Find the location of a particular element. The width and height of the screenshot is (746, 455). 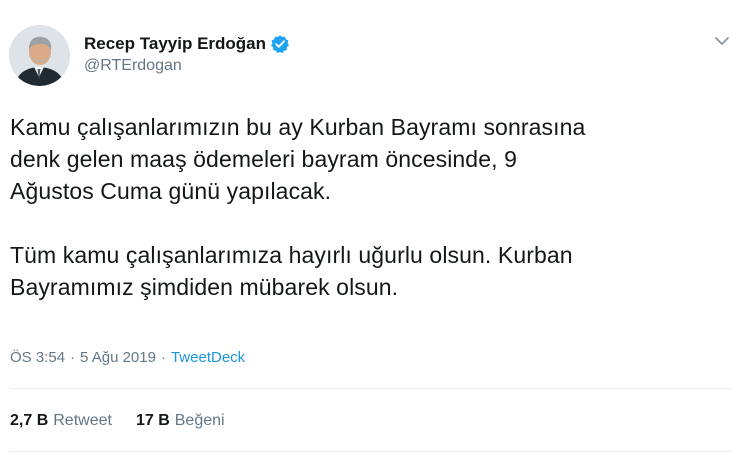

author-display-name: Recep Tayyip Erdoğan is located at coordinates (175, 44).